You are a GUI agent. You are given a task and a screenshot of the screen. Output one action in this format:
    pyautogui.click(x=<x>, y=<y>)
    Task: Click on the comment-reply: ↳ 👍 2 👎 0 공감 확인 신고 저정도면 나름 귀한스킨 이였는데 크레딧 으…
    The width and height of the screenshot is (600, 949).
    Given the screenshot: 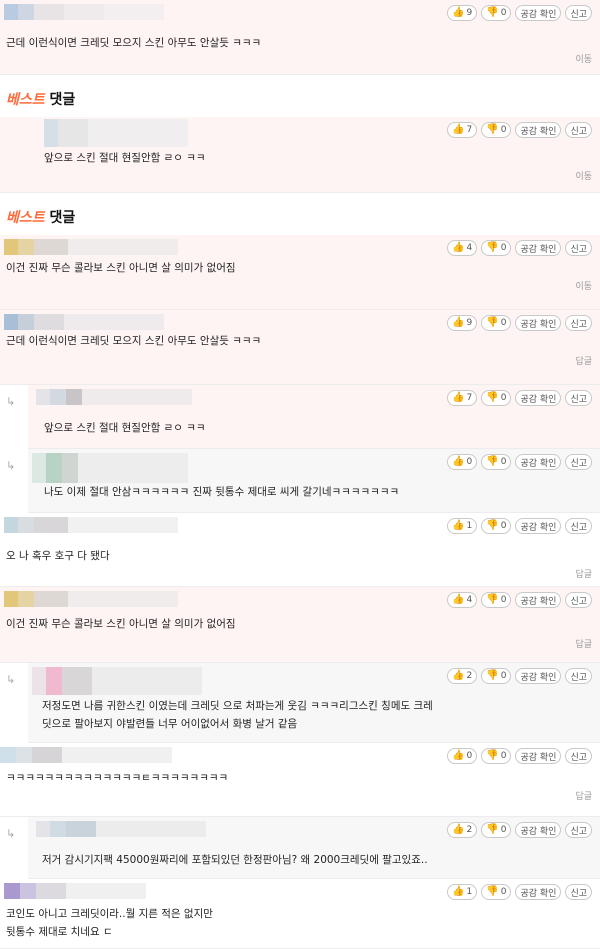 What is the action you would take?
    pyautogui.click(x=303, y=703)
    